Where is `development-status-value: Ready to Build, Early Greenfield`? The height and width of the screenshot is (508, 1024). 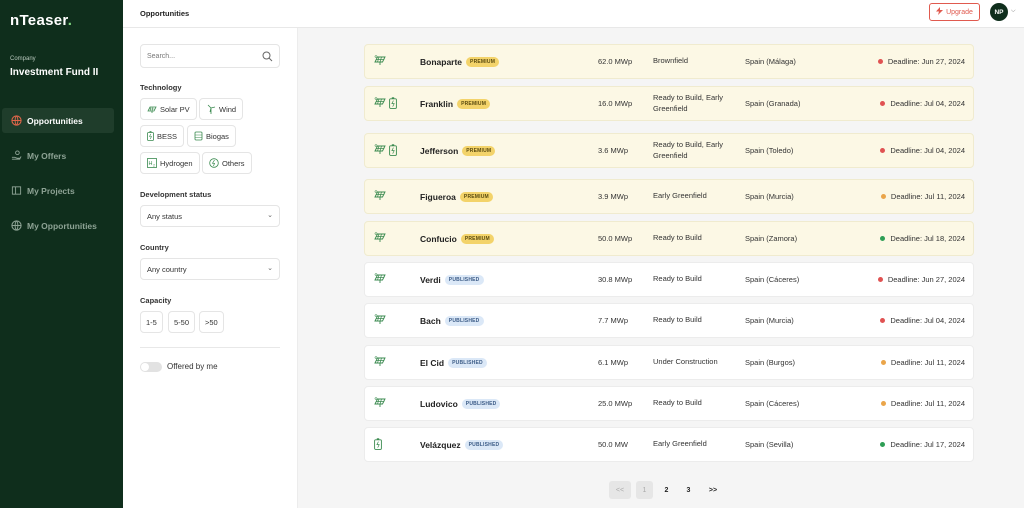
development-status-value: Ready to Build, Early Greenfield is located at coordinates (688, 149).